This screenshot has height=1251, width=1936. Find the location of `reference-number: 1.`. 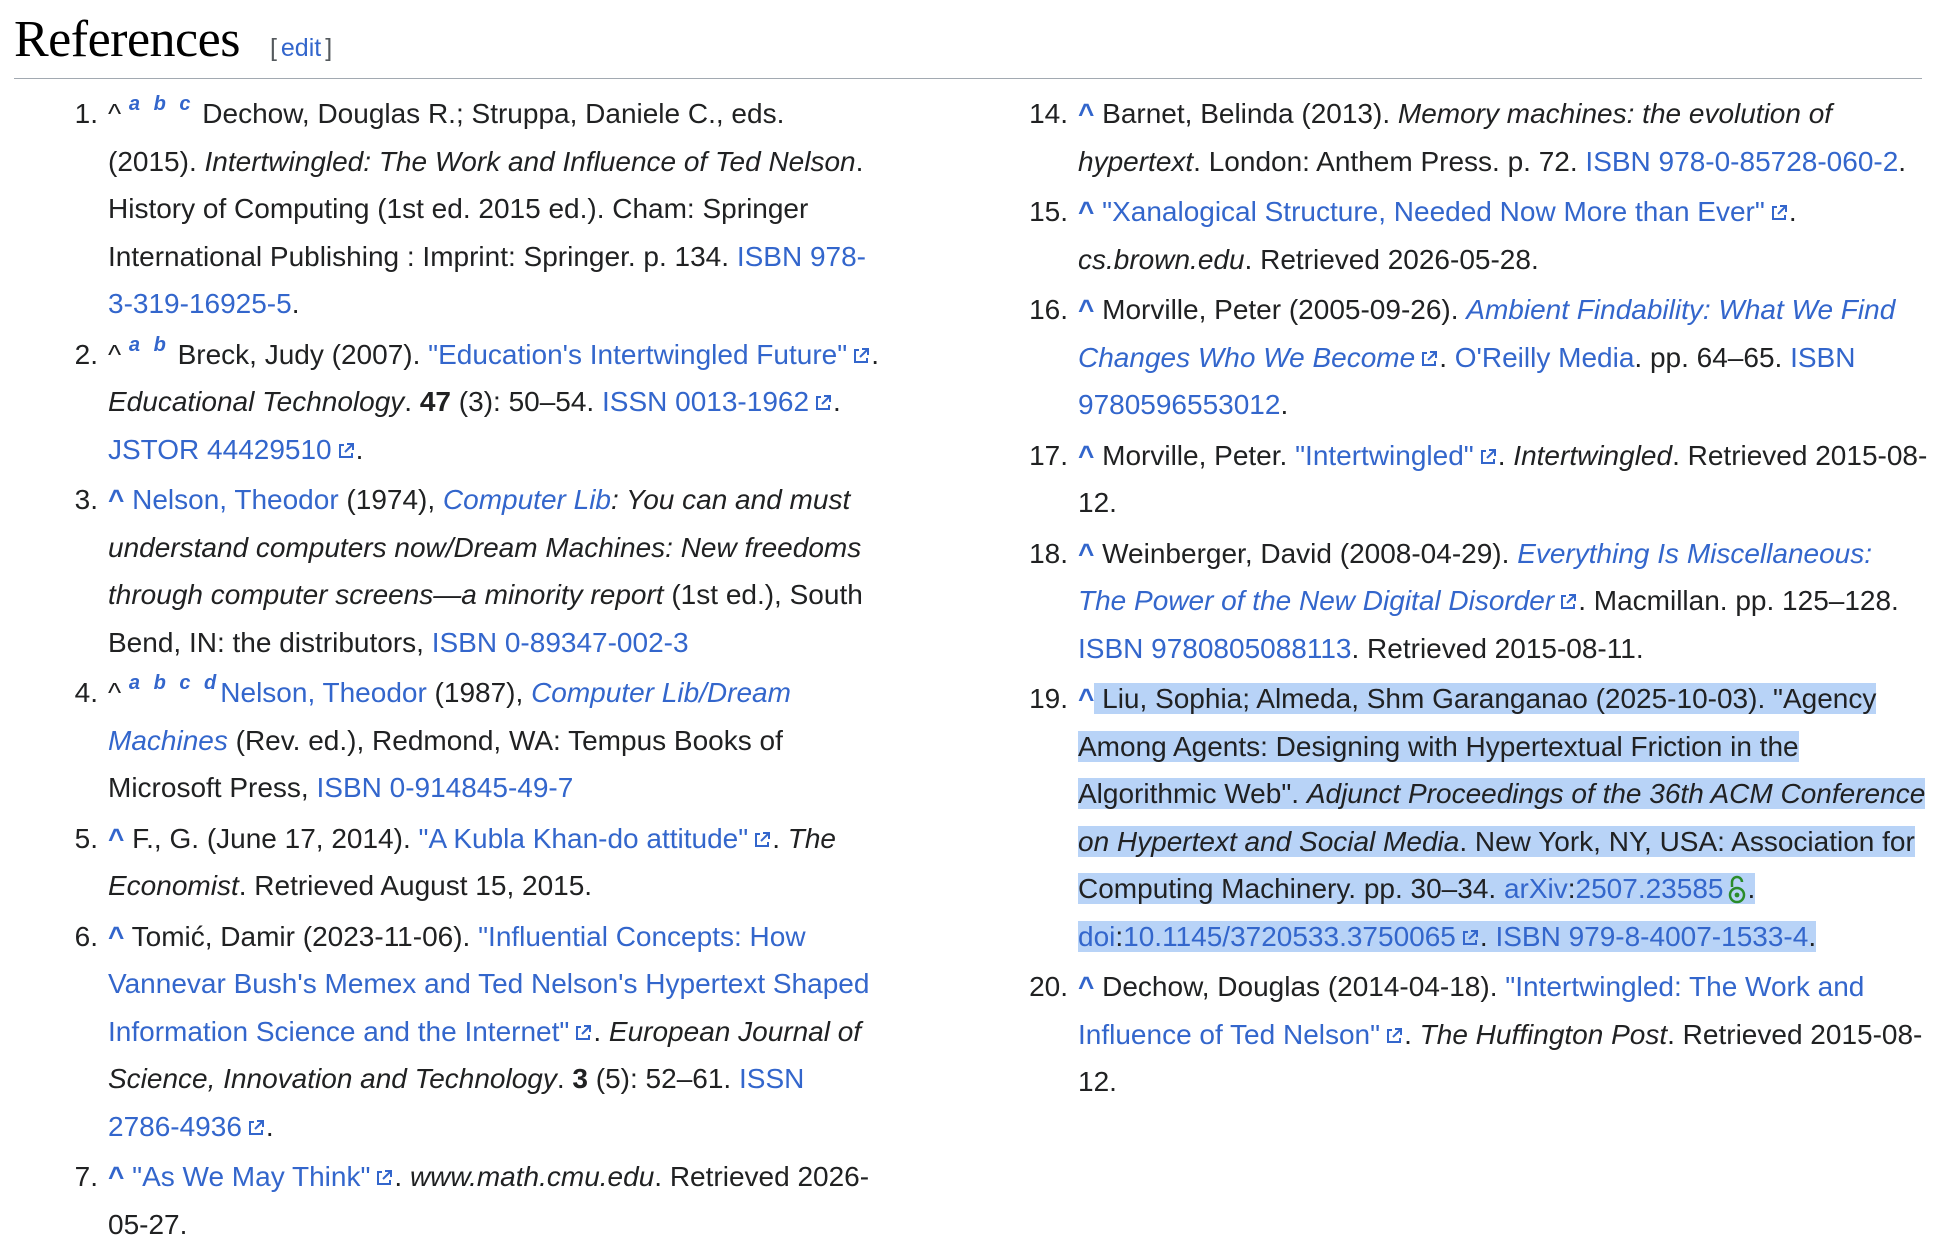

reference-number: 1. is located at coordinates (86, 113).